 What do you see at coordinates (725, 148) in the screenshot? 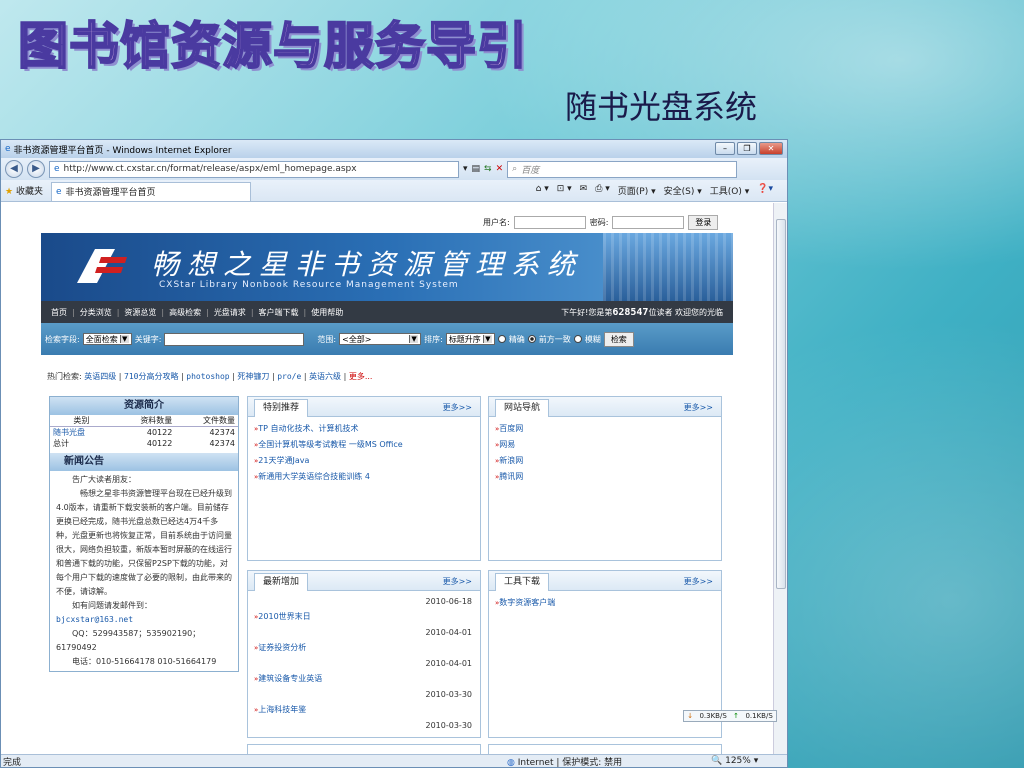
I see `minimize-button: –` at bounding box center [725, 148].